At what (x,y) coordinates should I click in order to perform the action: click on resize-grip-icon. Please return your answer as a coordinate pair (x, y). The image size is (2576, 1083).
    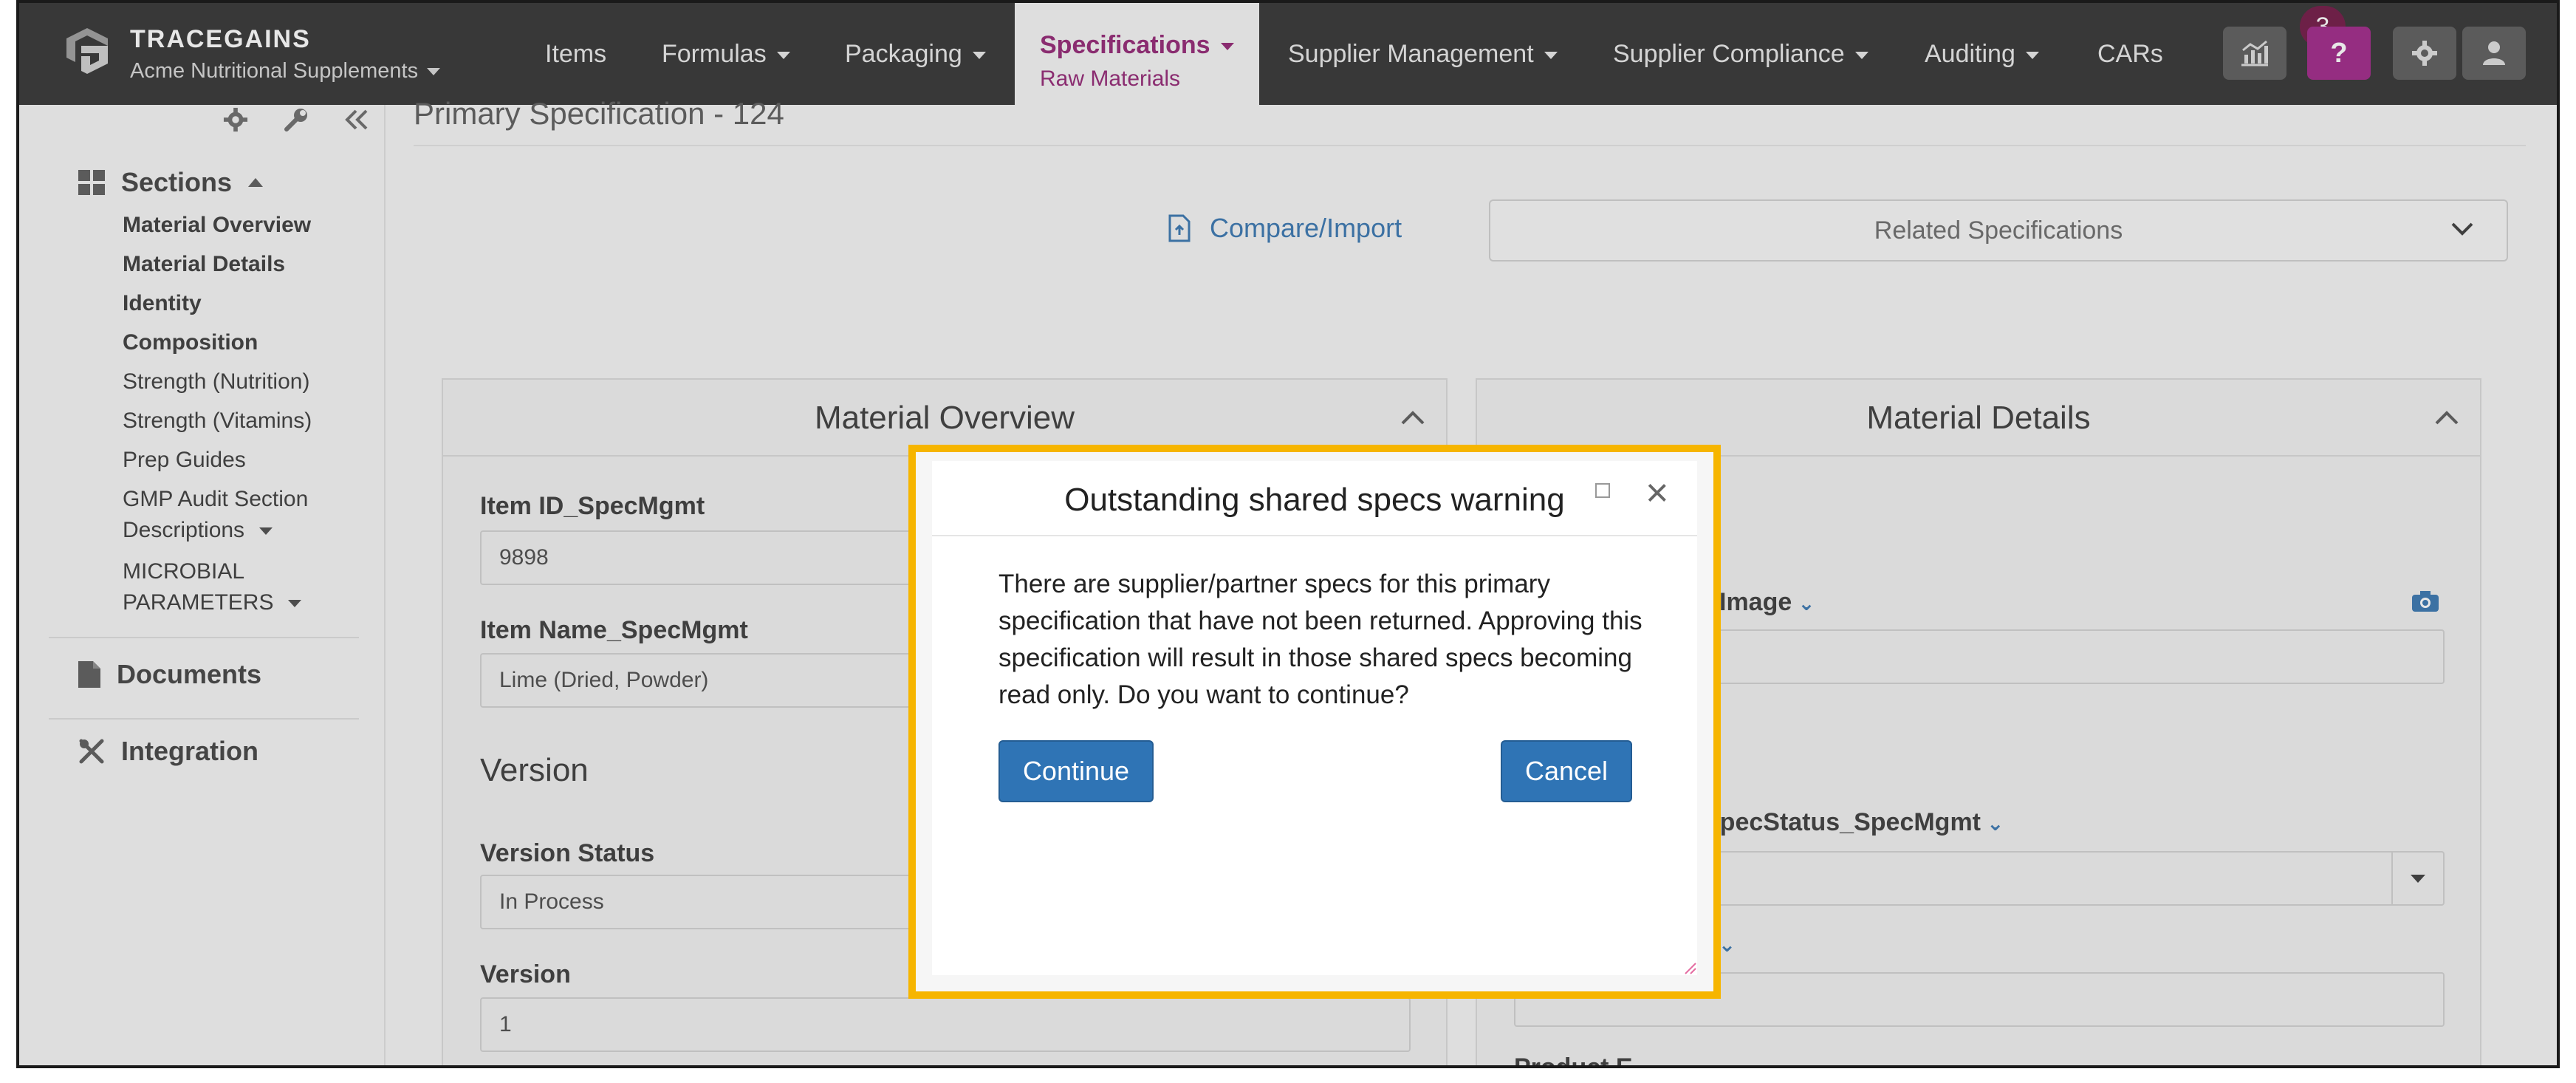
    Looking at the image, I should click on (1688, 966).